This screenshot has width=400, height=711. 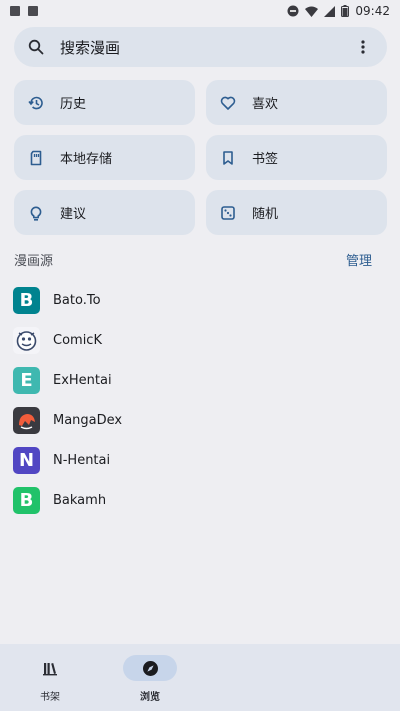 What do you see at coordinates (73, 104) in the screenshot?
I see `history-label: 历史` at bounding box center [73, 104].